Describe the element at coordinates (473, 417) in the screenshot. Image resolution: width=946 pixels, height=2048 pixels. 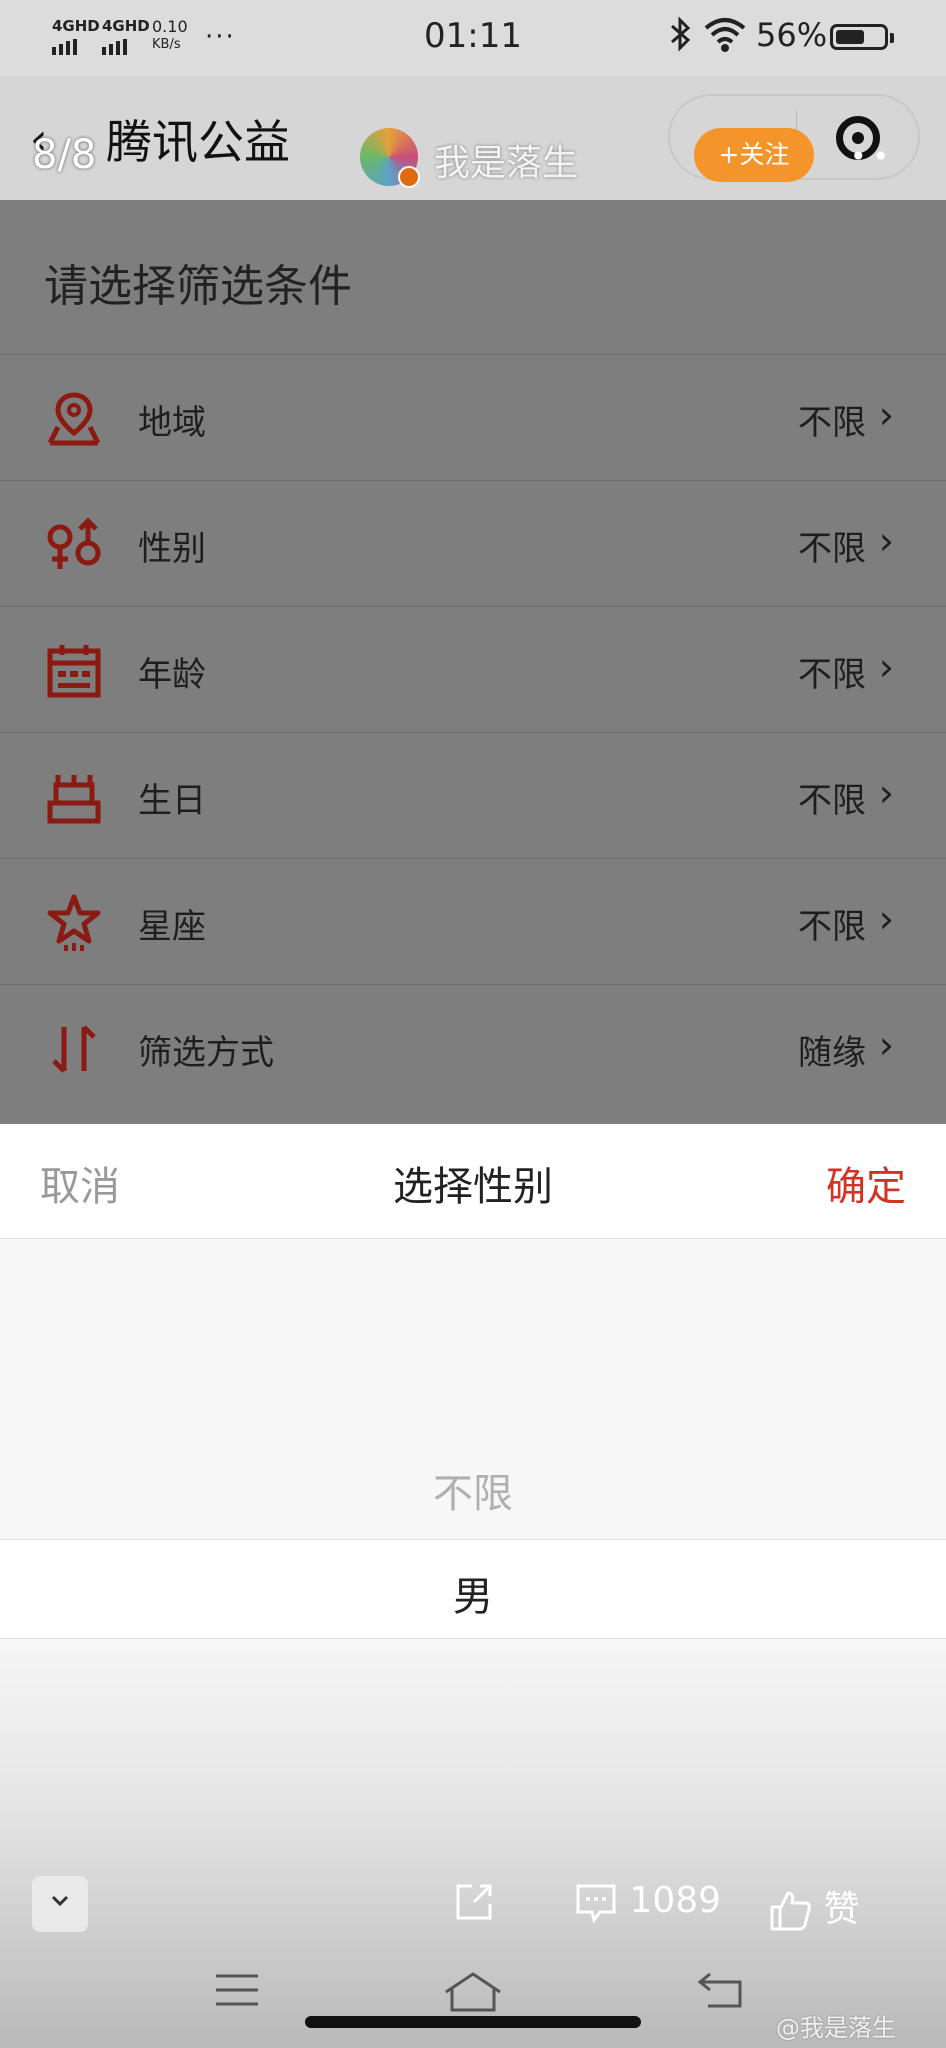
I see `filter-row-region: 地域 不限 ›` at that location.